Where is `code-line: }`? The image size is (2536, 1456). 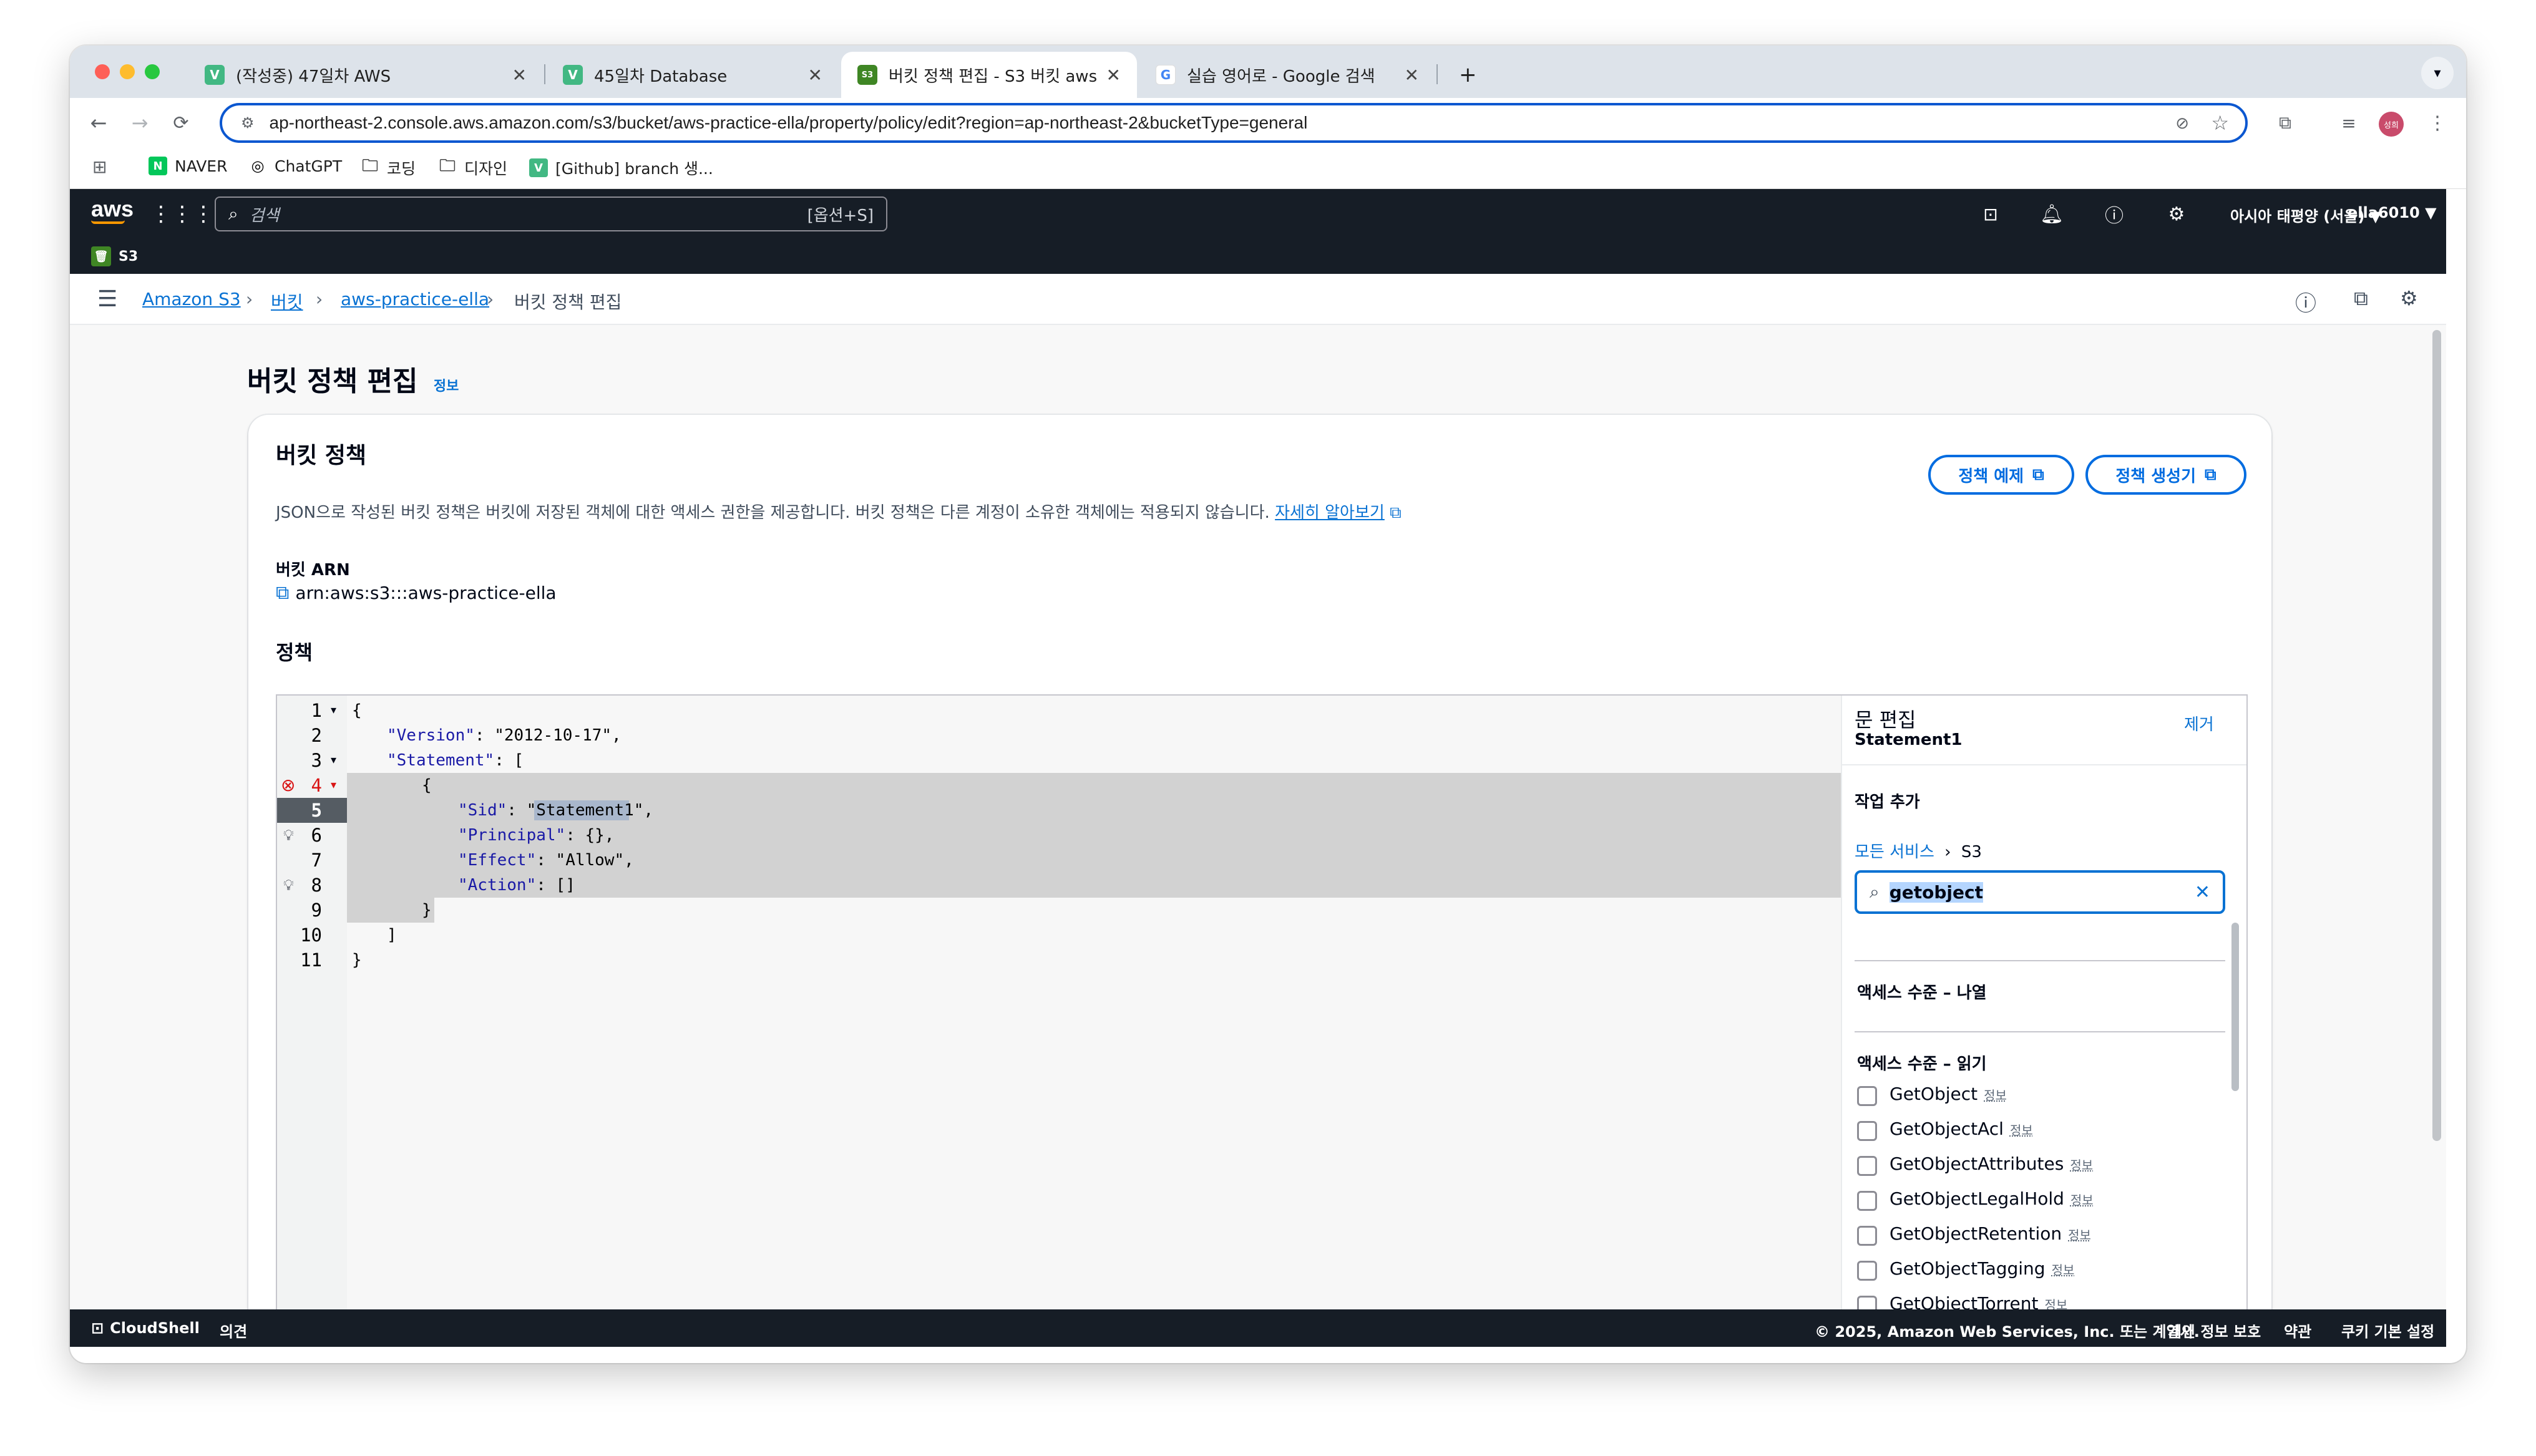
code-line: } is located at coordinates (357, 960).